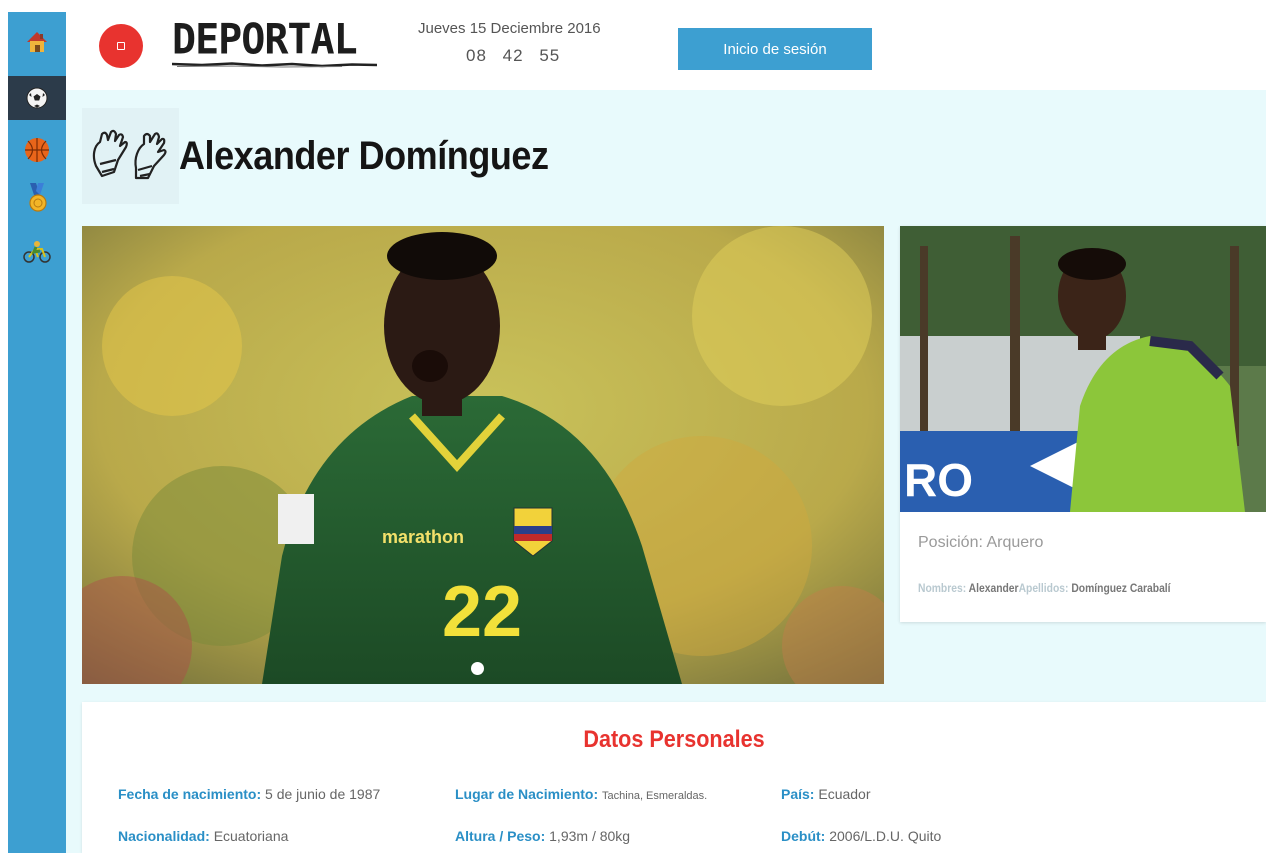 Image resolution: width=1266 pixels, height=853 pixels. Describe the element at coordinates (1015, 542) in the screenshot. I see `position-value: Arquero` at that location.